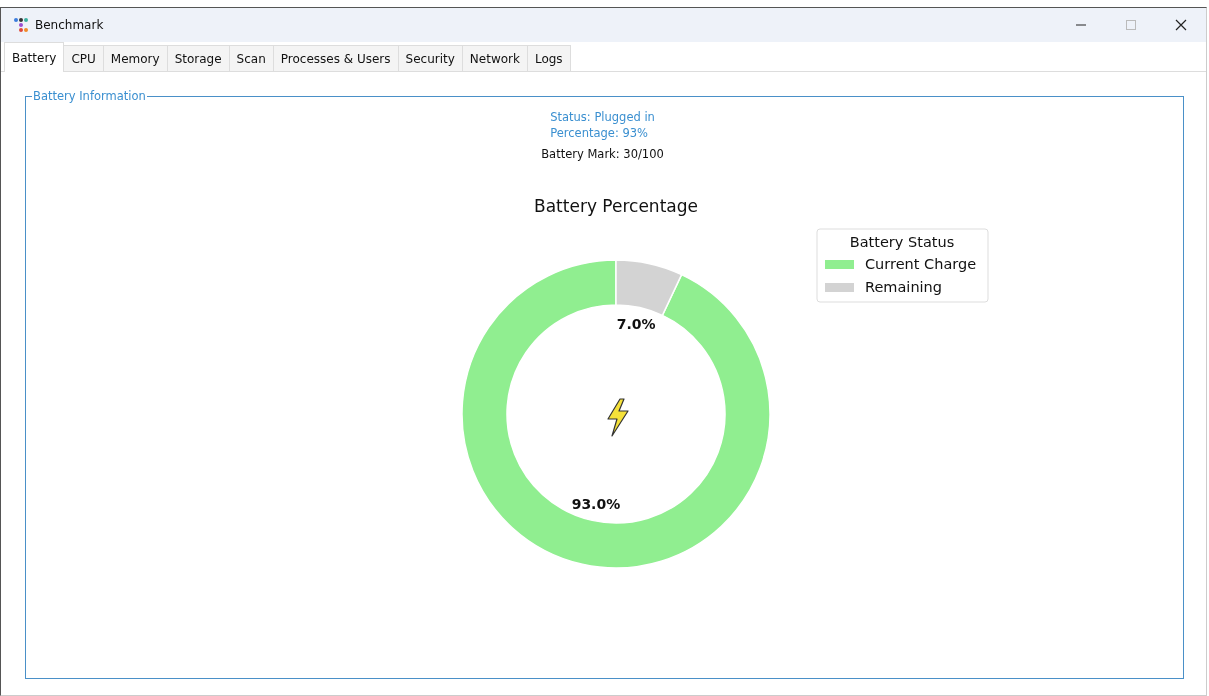 The height and width of the screenshot is (696, 1209). I want to click on value-label: 93.0%, so click(595, 503).